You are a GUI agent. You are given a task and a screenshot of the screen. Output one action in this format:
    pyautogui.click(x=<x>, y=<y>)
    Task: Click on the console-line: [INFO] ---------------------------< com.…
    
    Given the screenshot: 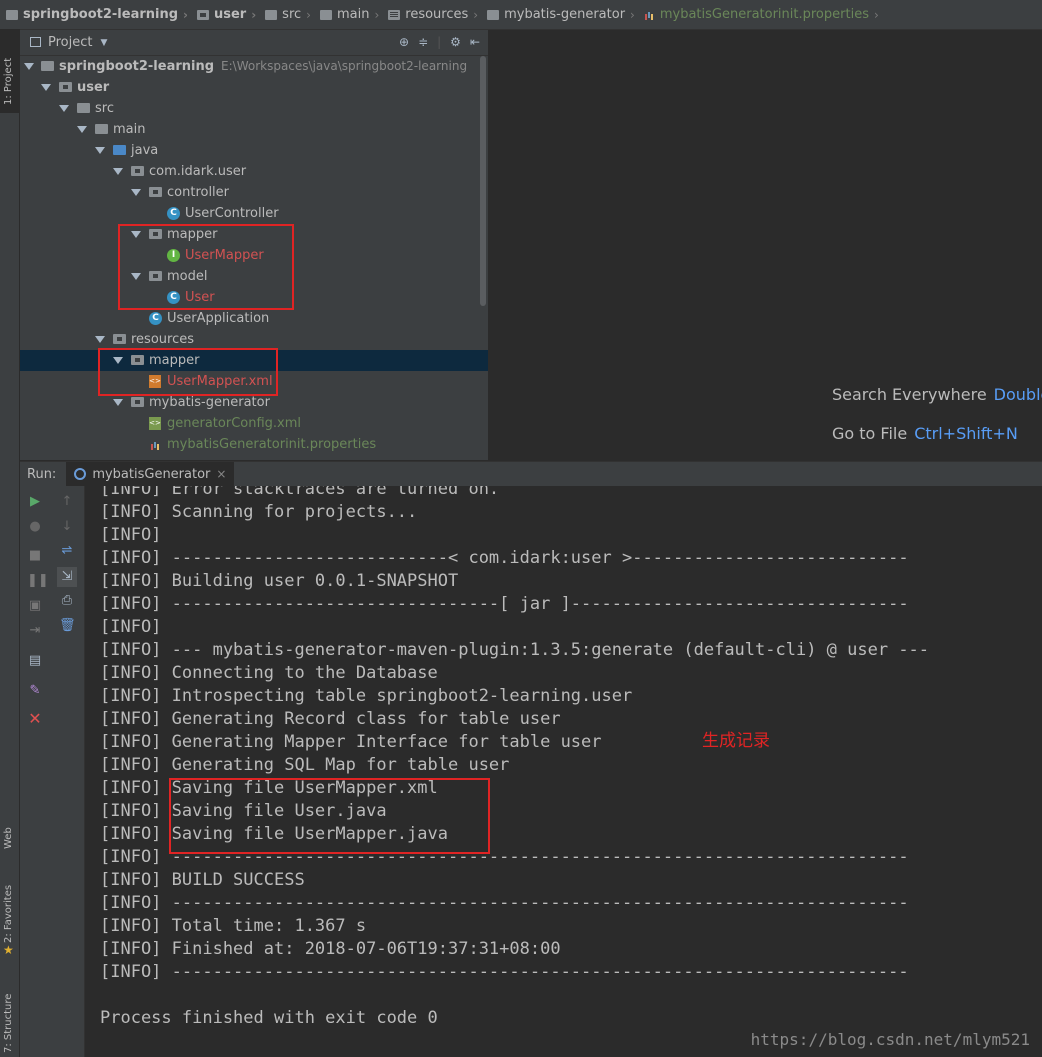 What is the action you would take?
    pyautogui.click(x=504, y=558)
    